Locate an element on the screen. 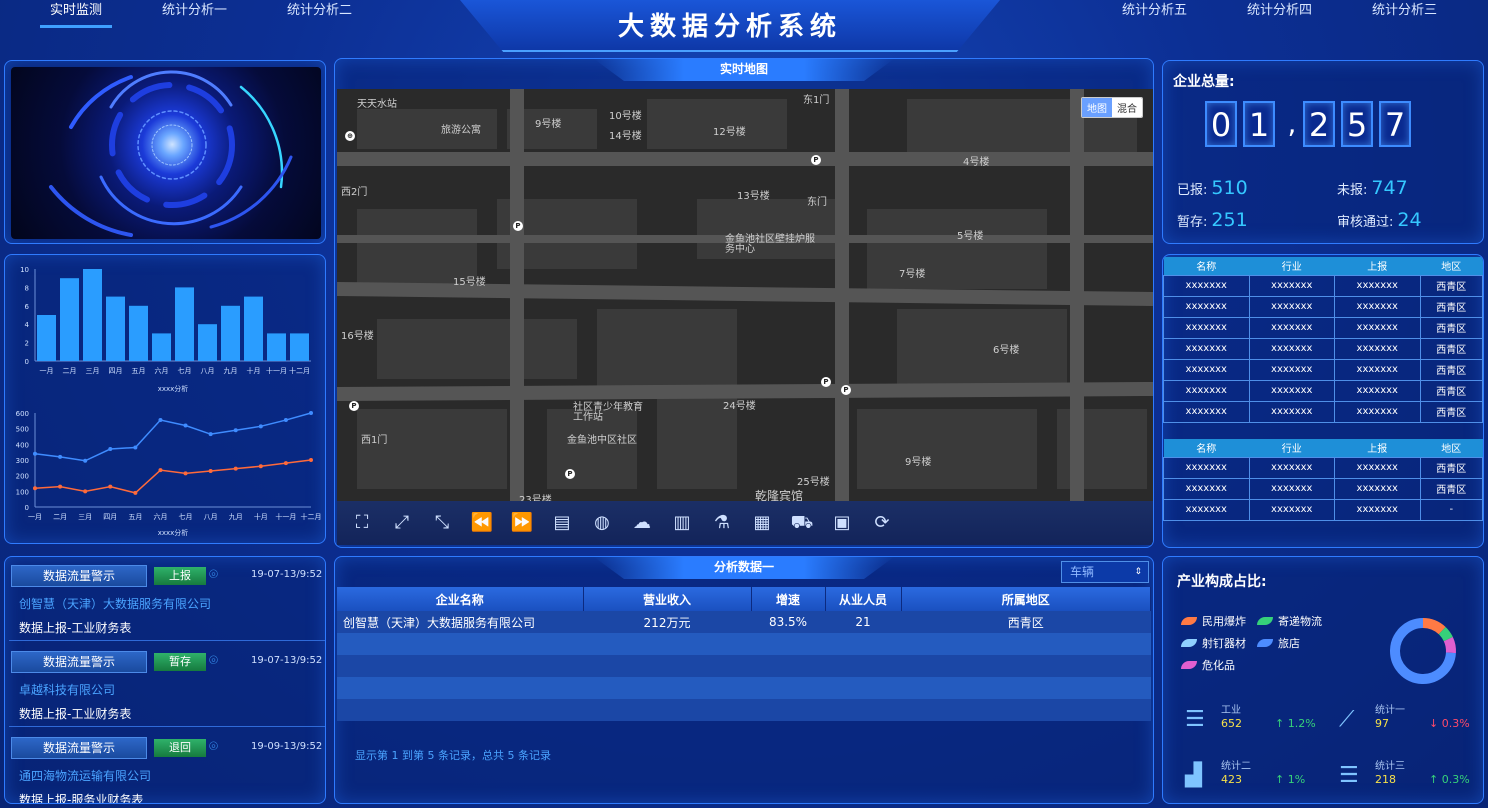 The height and width of the screenshot is (808, 1488). vehicle-select: 车辆 ⇕ is located at coordinates (1105, 572).